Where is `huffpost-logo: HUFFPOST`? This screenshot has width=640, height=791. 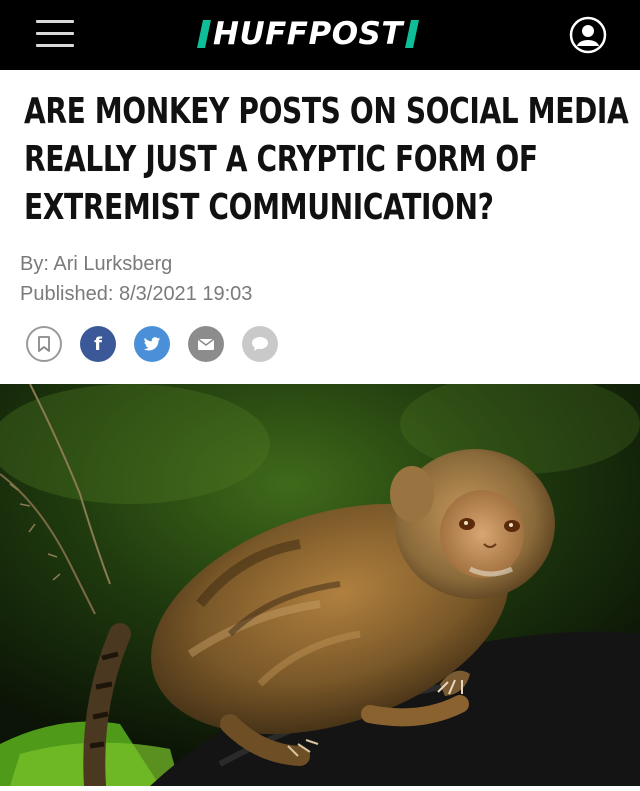
huffpost-logo: HUFFPOST is located at coordinates (308, 34).